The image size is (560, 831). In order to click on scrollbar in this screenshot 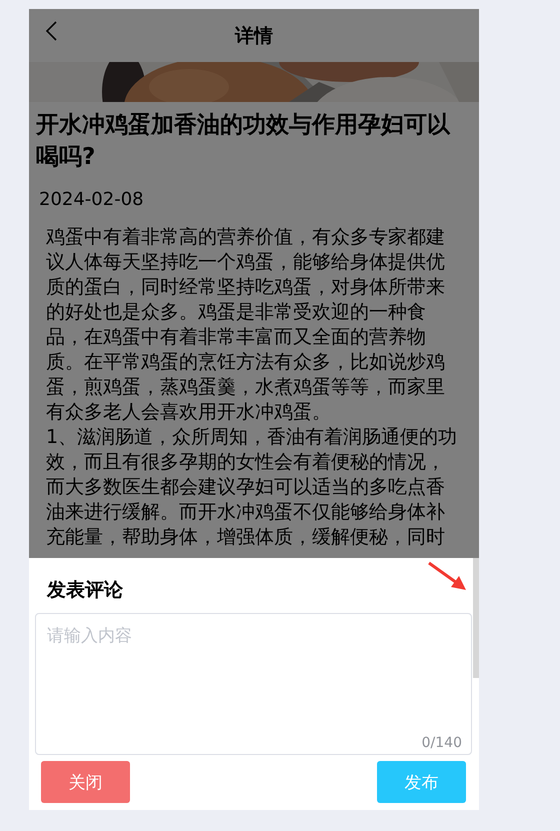, I will do `click(476, 618)`.